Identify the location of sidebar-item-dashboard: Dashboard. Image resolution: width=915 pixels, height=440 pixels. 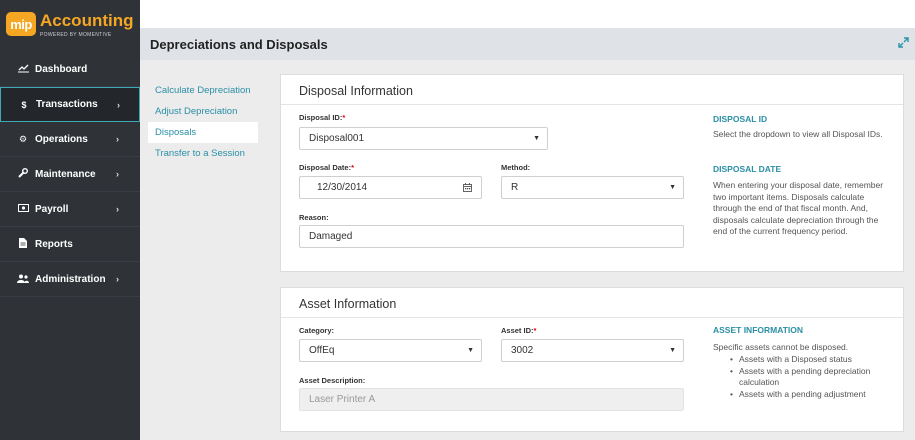
(70, 69).